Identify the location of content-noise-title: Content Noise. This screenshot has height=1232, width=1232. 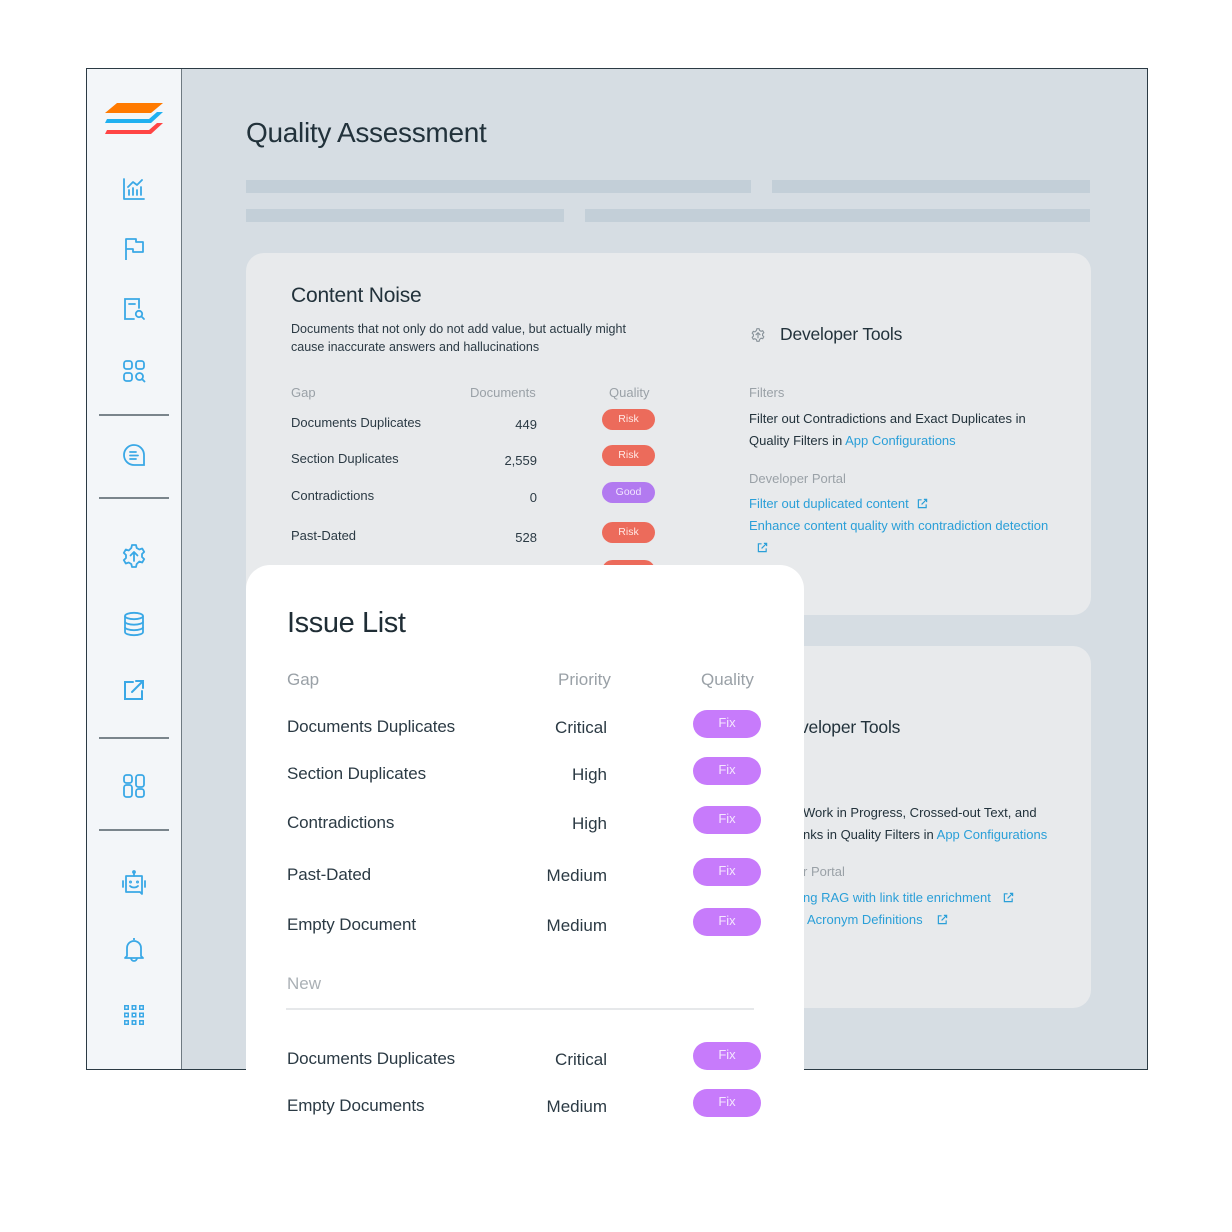
(356, 295).